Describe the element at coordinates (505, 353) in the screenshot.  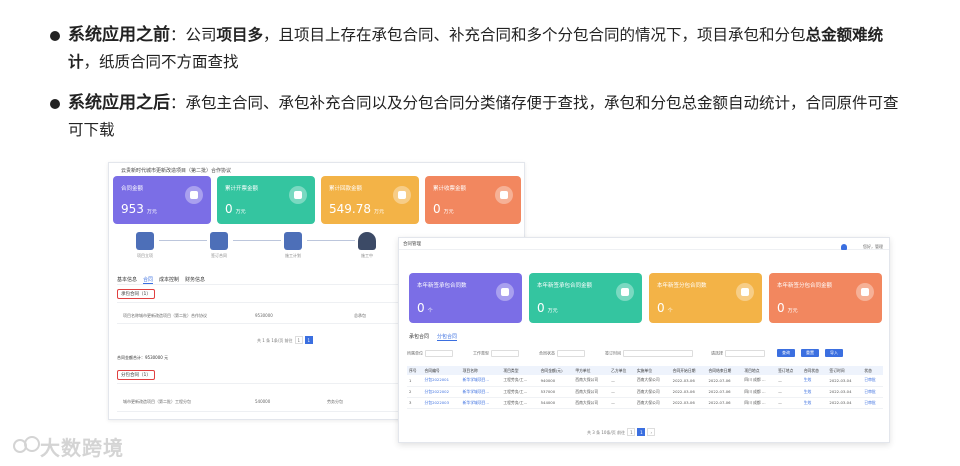
I see `work-type-select` at that location.